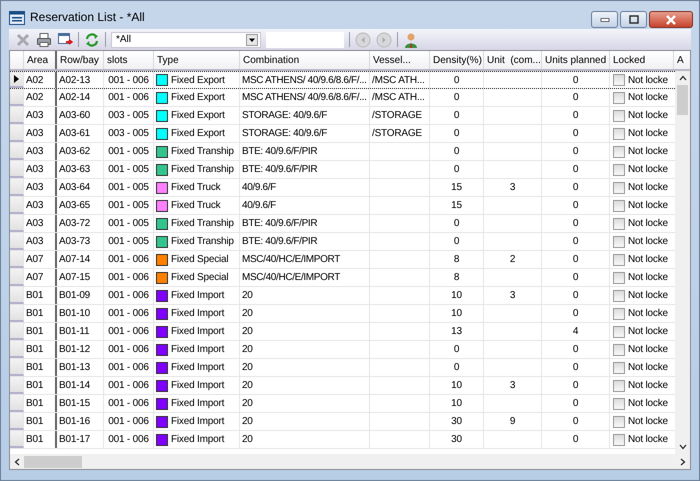  Describe the element at coordinates (642, 60) in the screenshot. I see `column-header: Locked` at that location.